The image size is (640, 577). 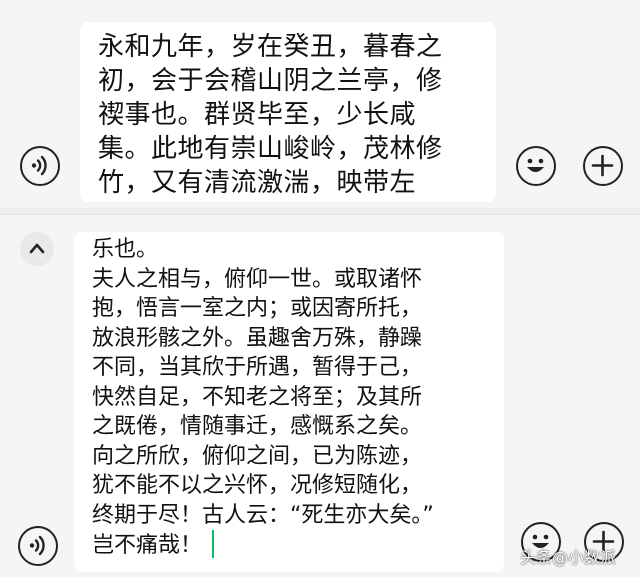 What do you see at coordinates (213, 544) in the screenshot?
I see `text-cursor` at bounding box center [213, 544].